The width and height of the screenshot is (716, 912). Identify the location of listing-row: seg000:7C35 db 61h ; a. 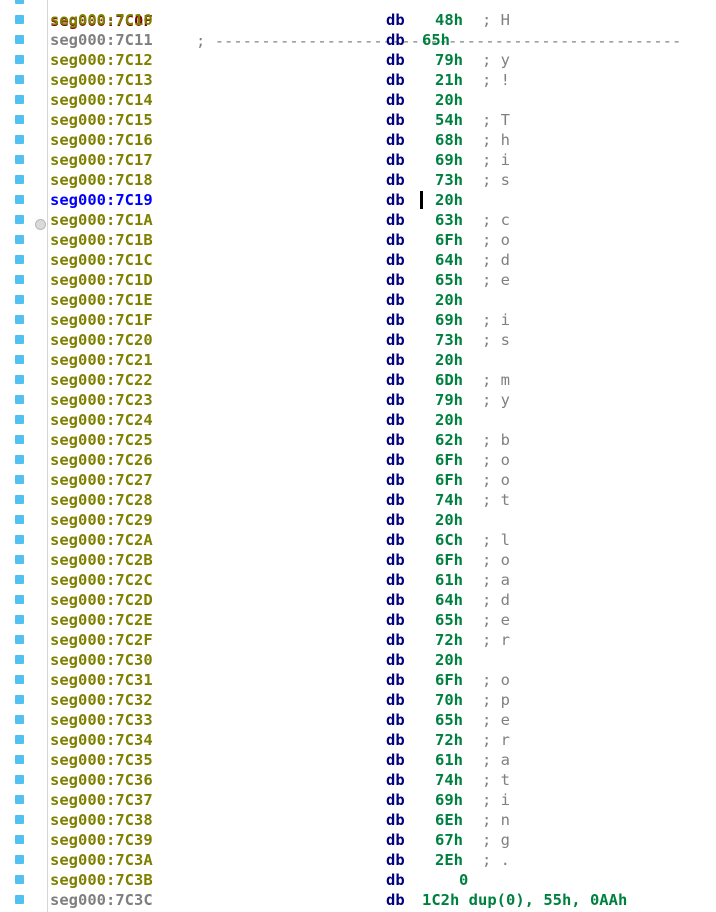
(358, 760).